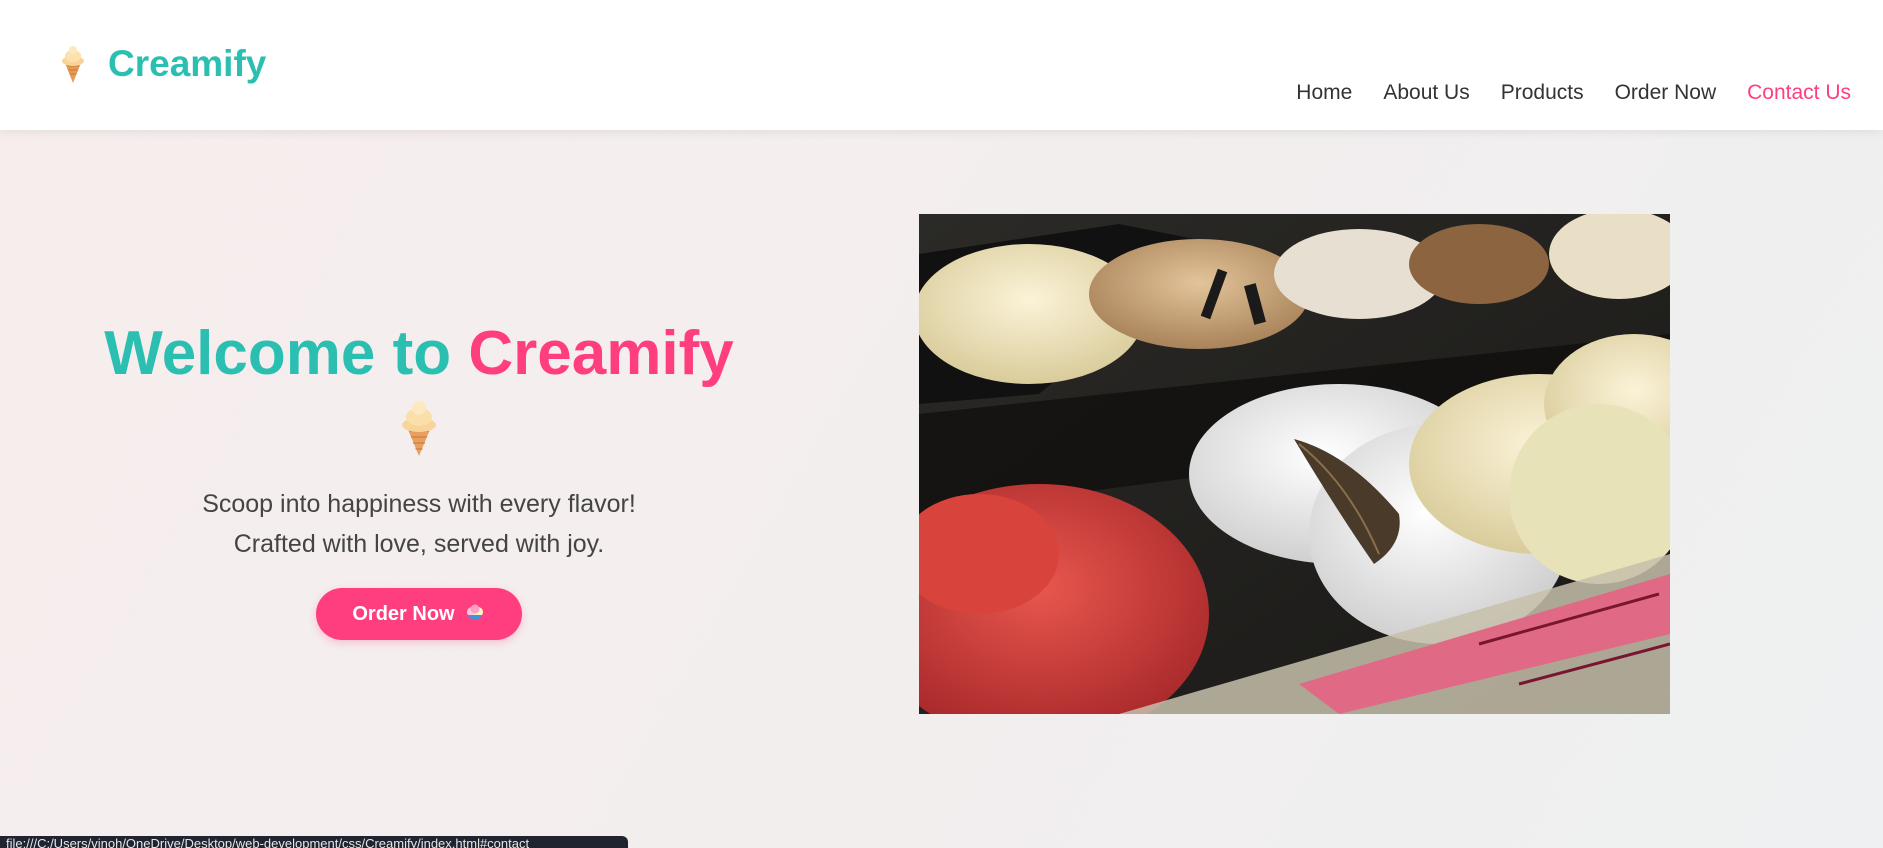 The image size is (1883, 848). What do you see at coordinates (1542, 93) in the screenshot?
I see `nav-products: Products` at bounding box center [1542, 93].